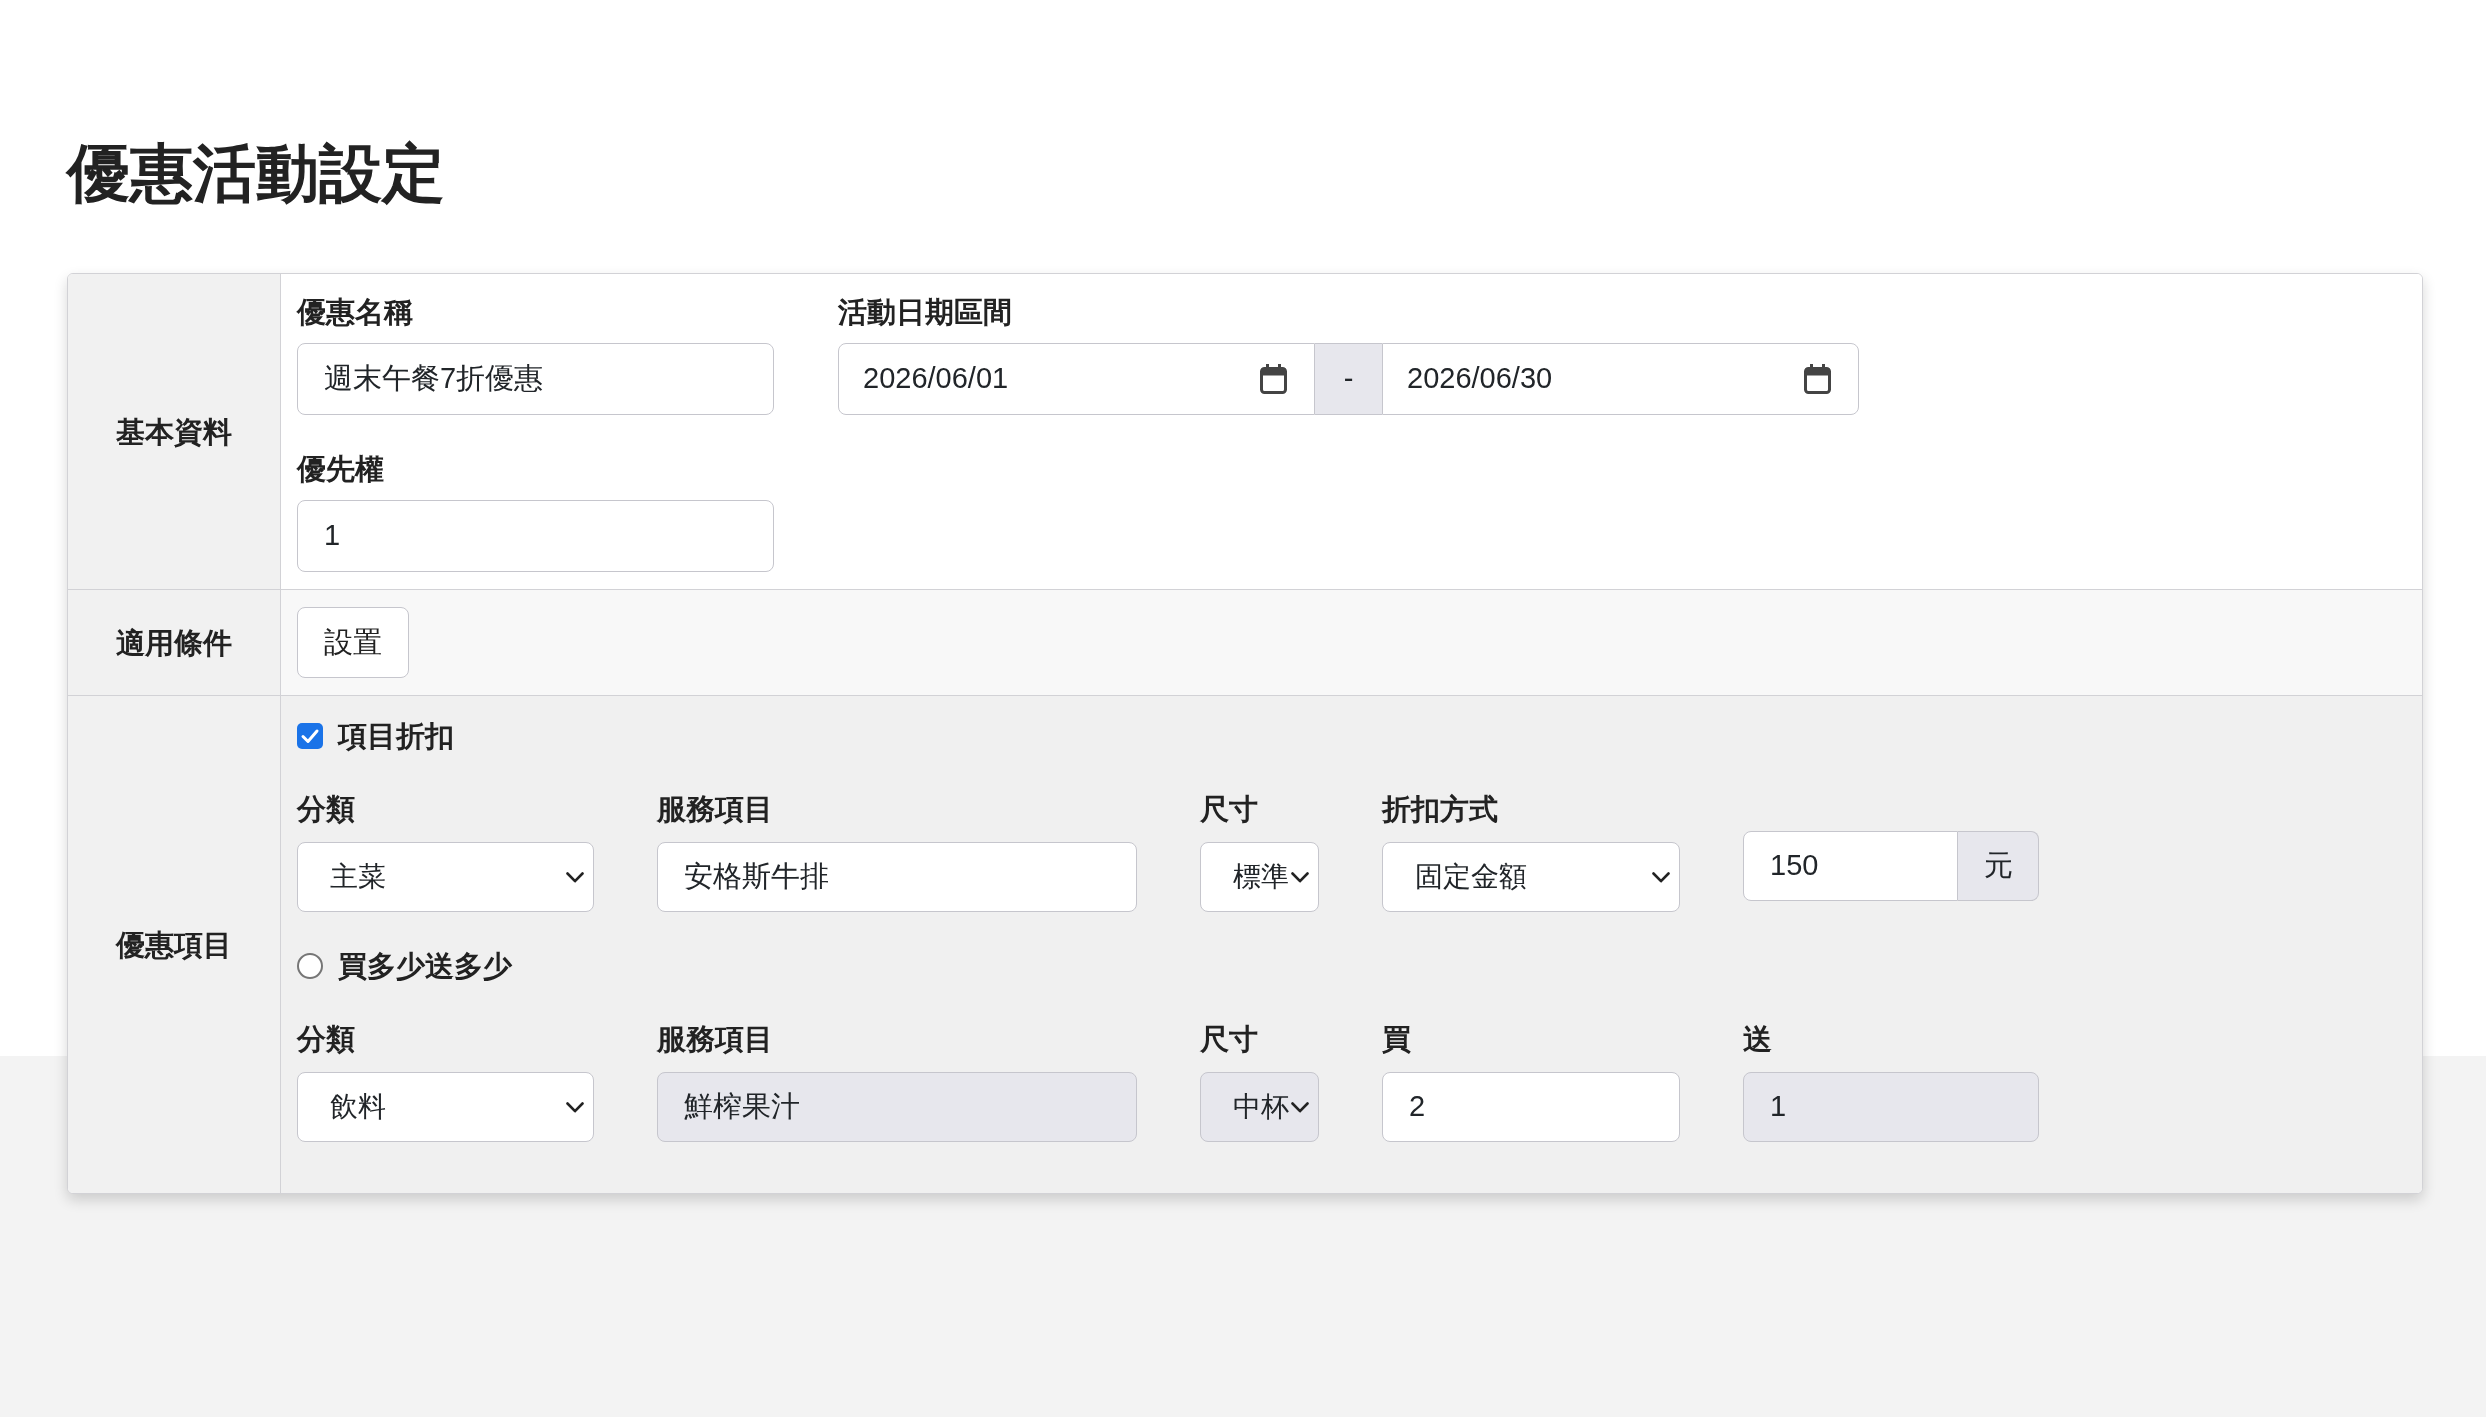  What do you see at coordinates (353, 642) in the screenshot?
I see `setup-button: 設置` at bounding box center [353, 642].